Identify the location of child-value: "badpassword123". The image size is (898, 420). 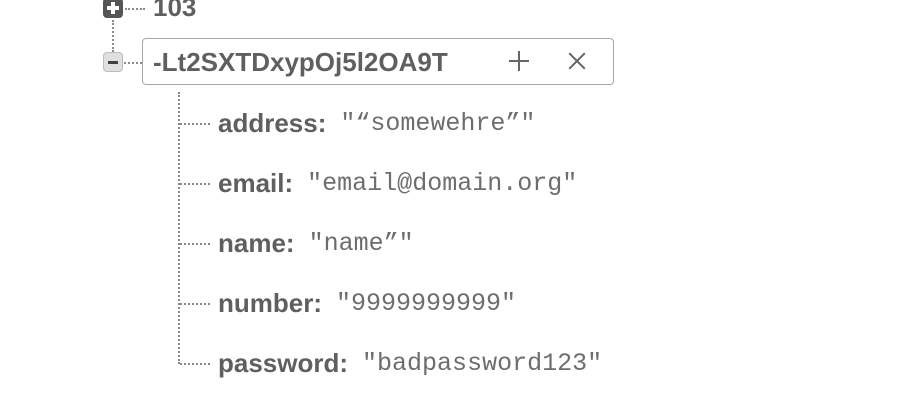
(482, 363).